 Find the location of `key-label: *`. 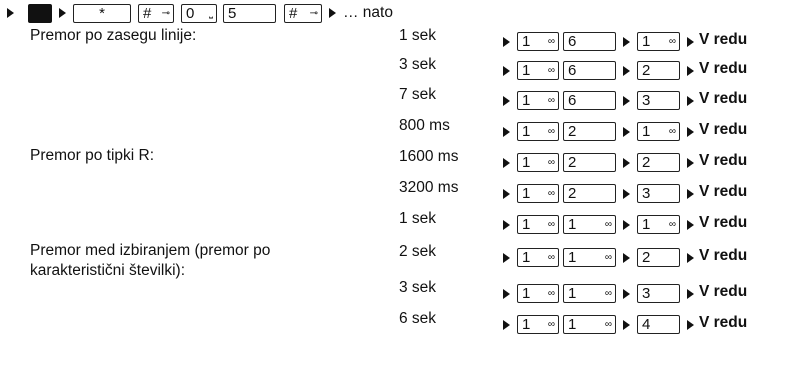

key-label: * is located at coordinates (102, 13).